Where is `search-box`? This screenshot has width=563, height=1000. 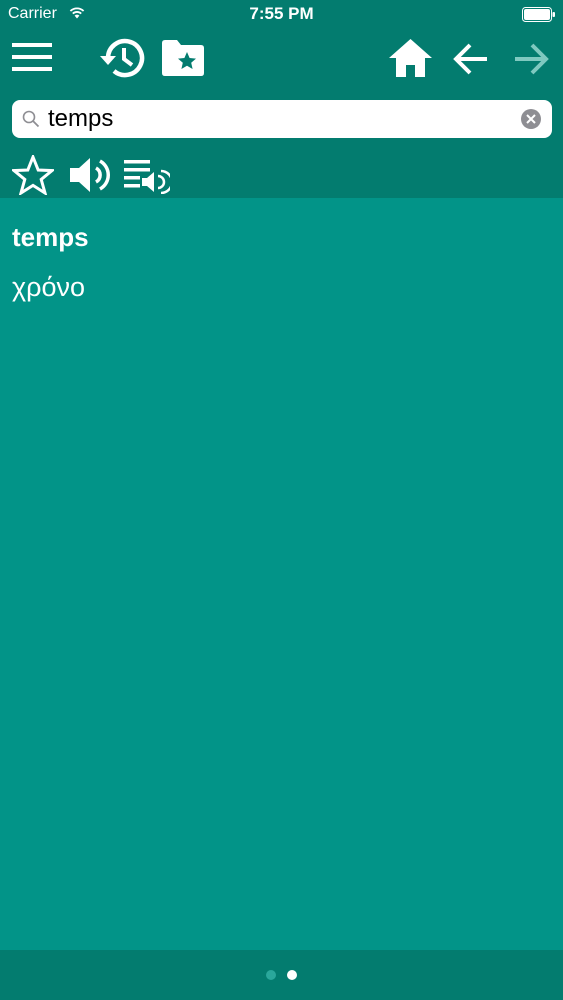 search-box is located at coordinates (282, 119).